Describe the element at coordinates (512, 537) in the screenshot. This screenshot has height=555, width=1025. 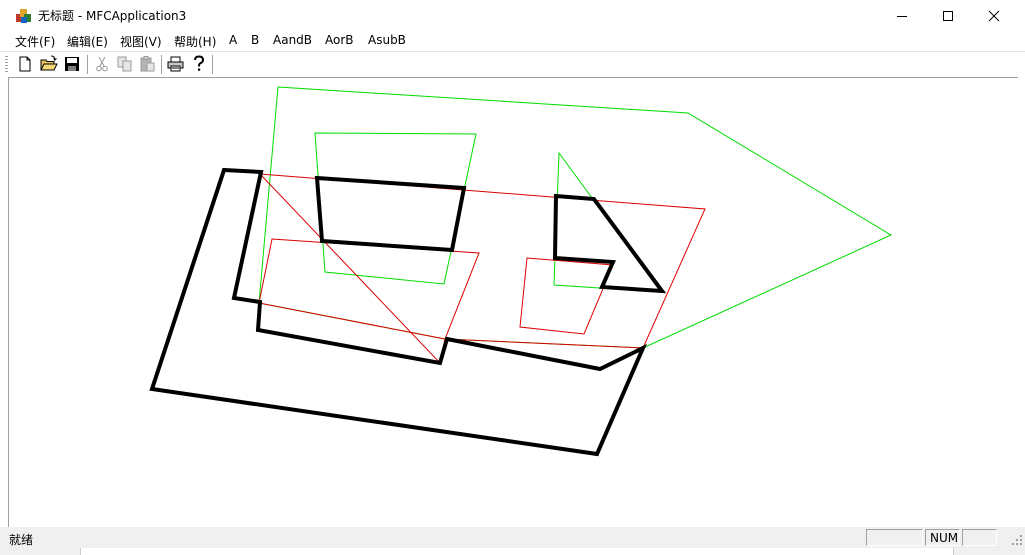
I see `status-bar: 就绪 NUM` at that location.